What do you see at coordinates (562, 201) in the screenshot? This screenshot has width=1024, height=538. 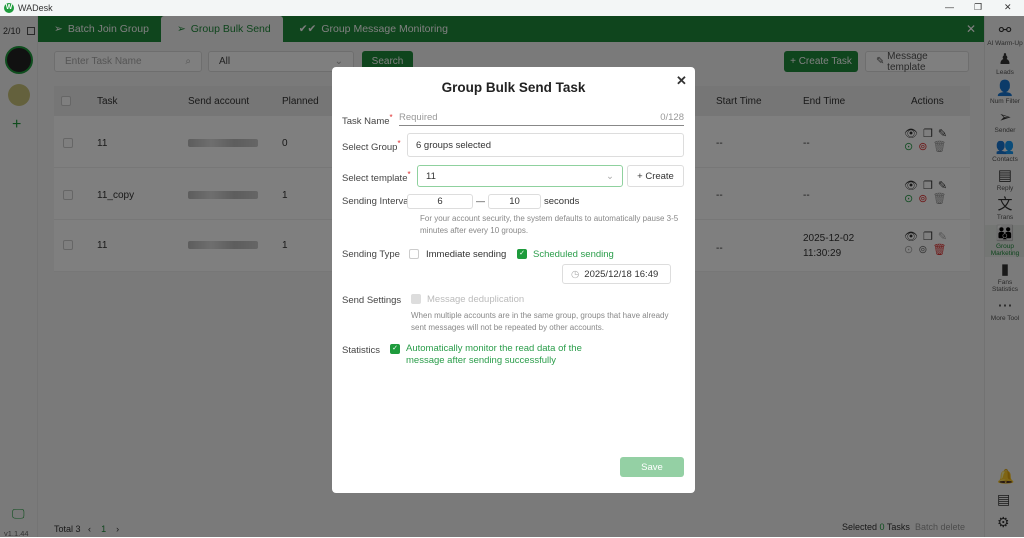 I see `interval-unit: seconds` at bounding box center [562, 201].